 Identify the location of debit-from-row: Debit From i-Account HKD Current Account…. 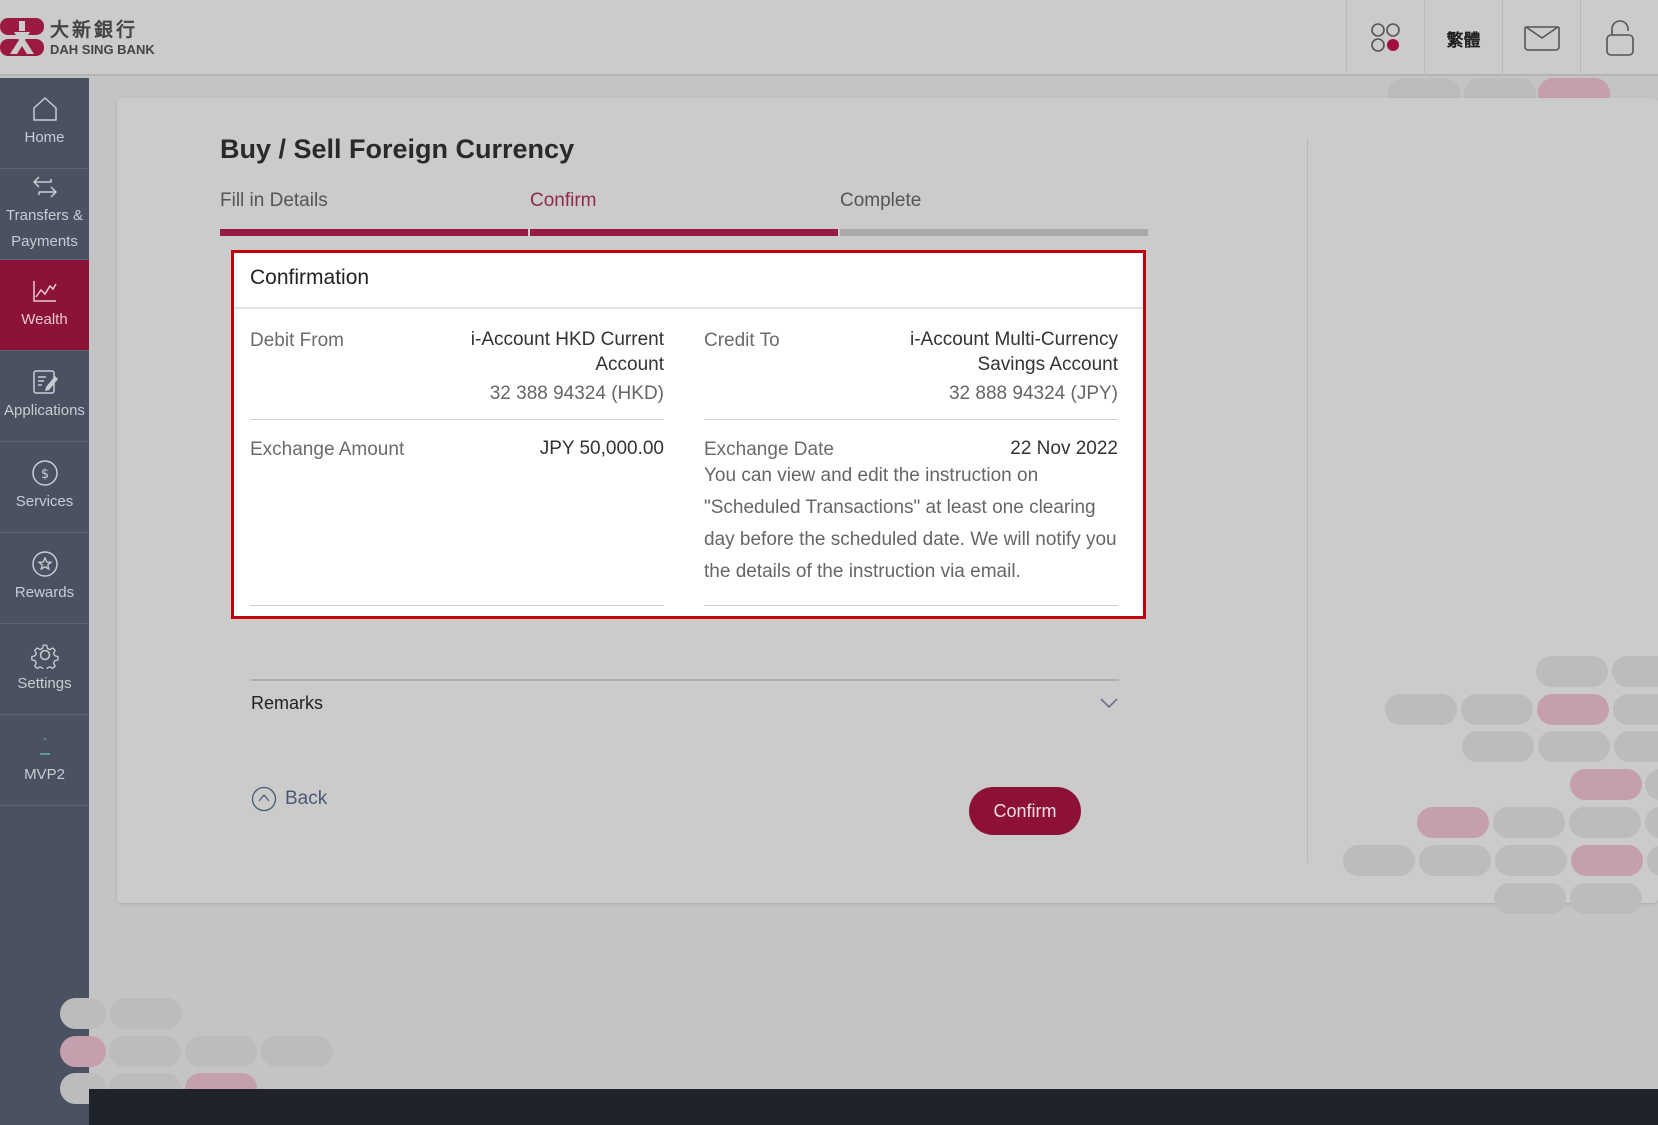
(457, 365).